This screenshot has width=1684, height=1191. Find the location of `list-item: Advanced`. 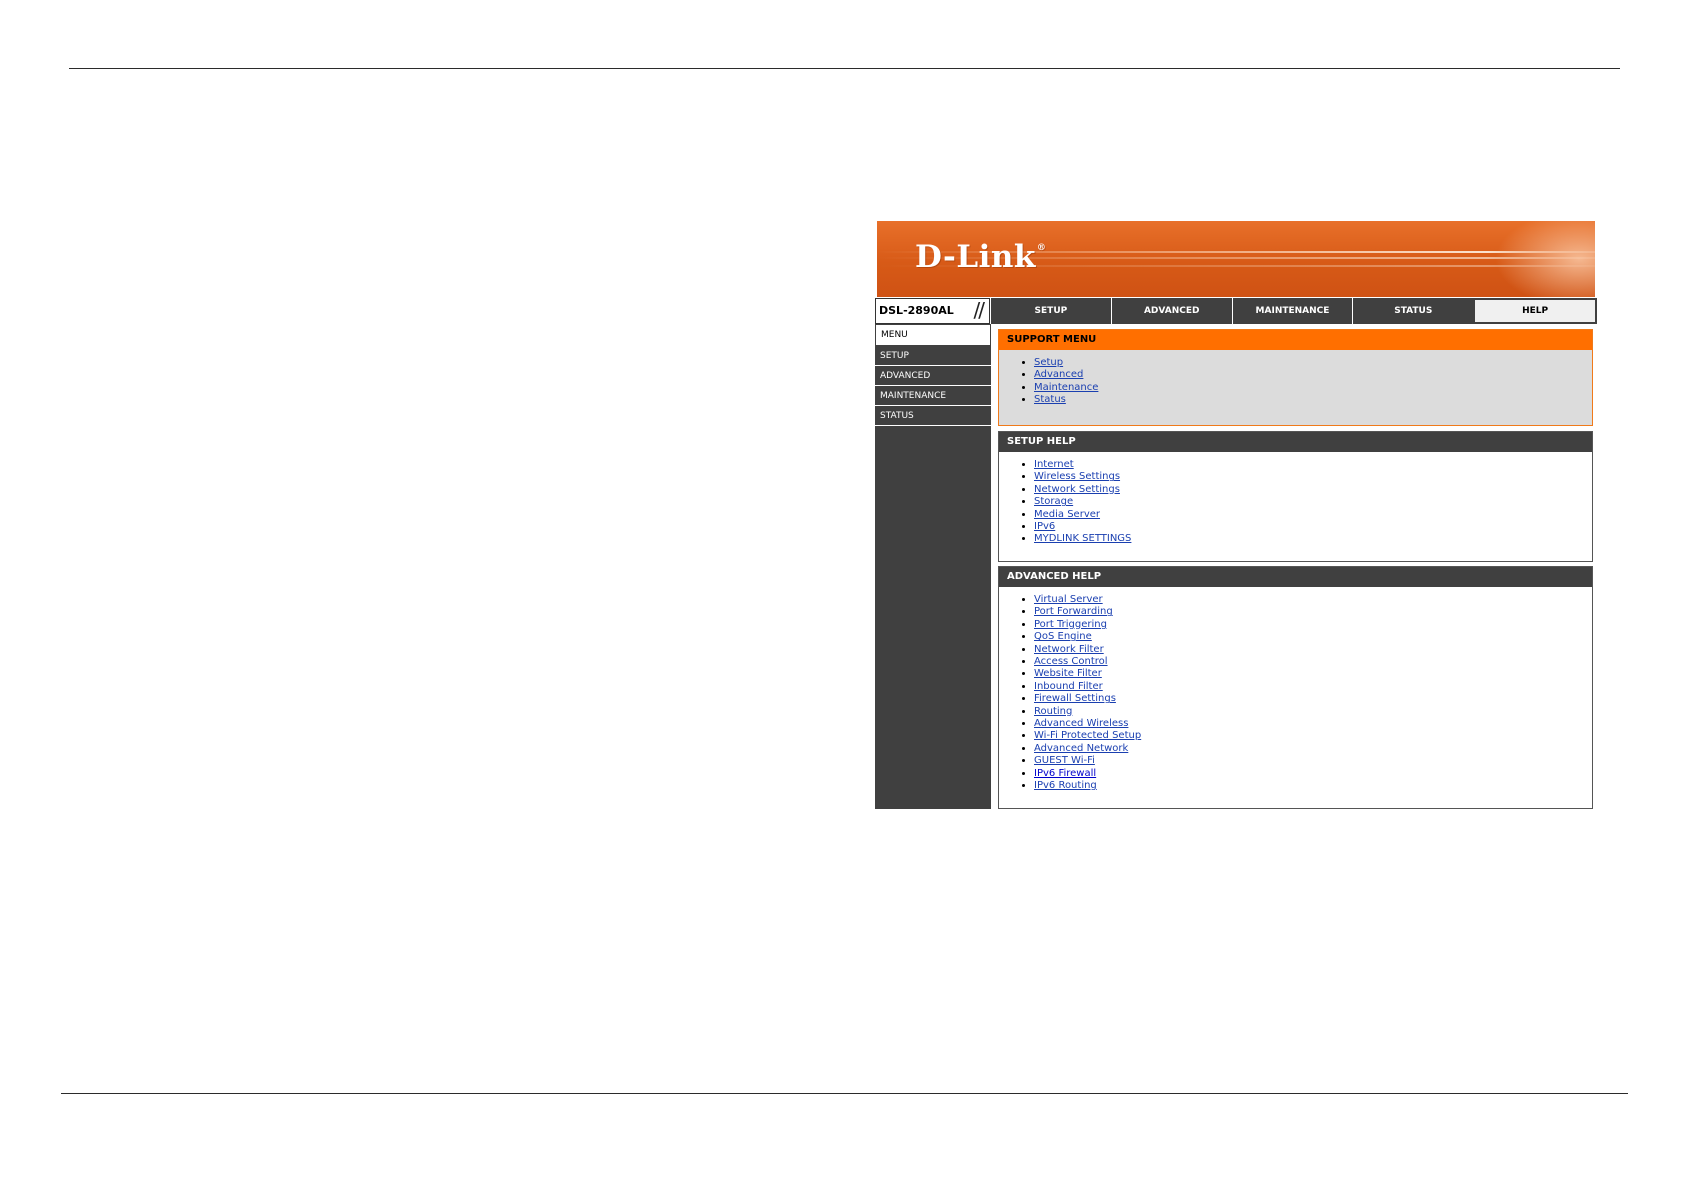

list-item: Advanced is located at coordinates (1313, 375).